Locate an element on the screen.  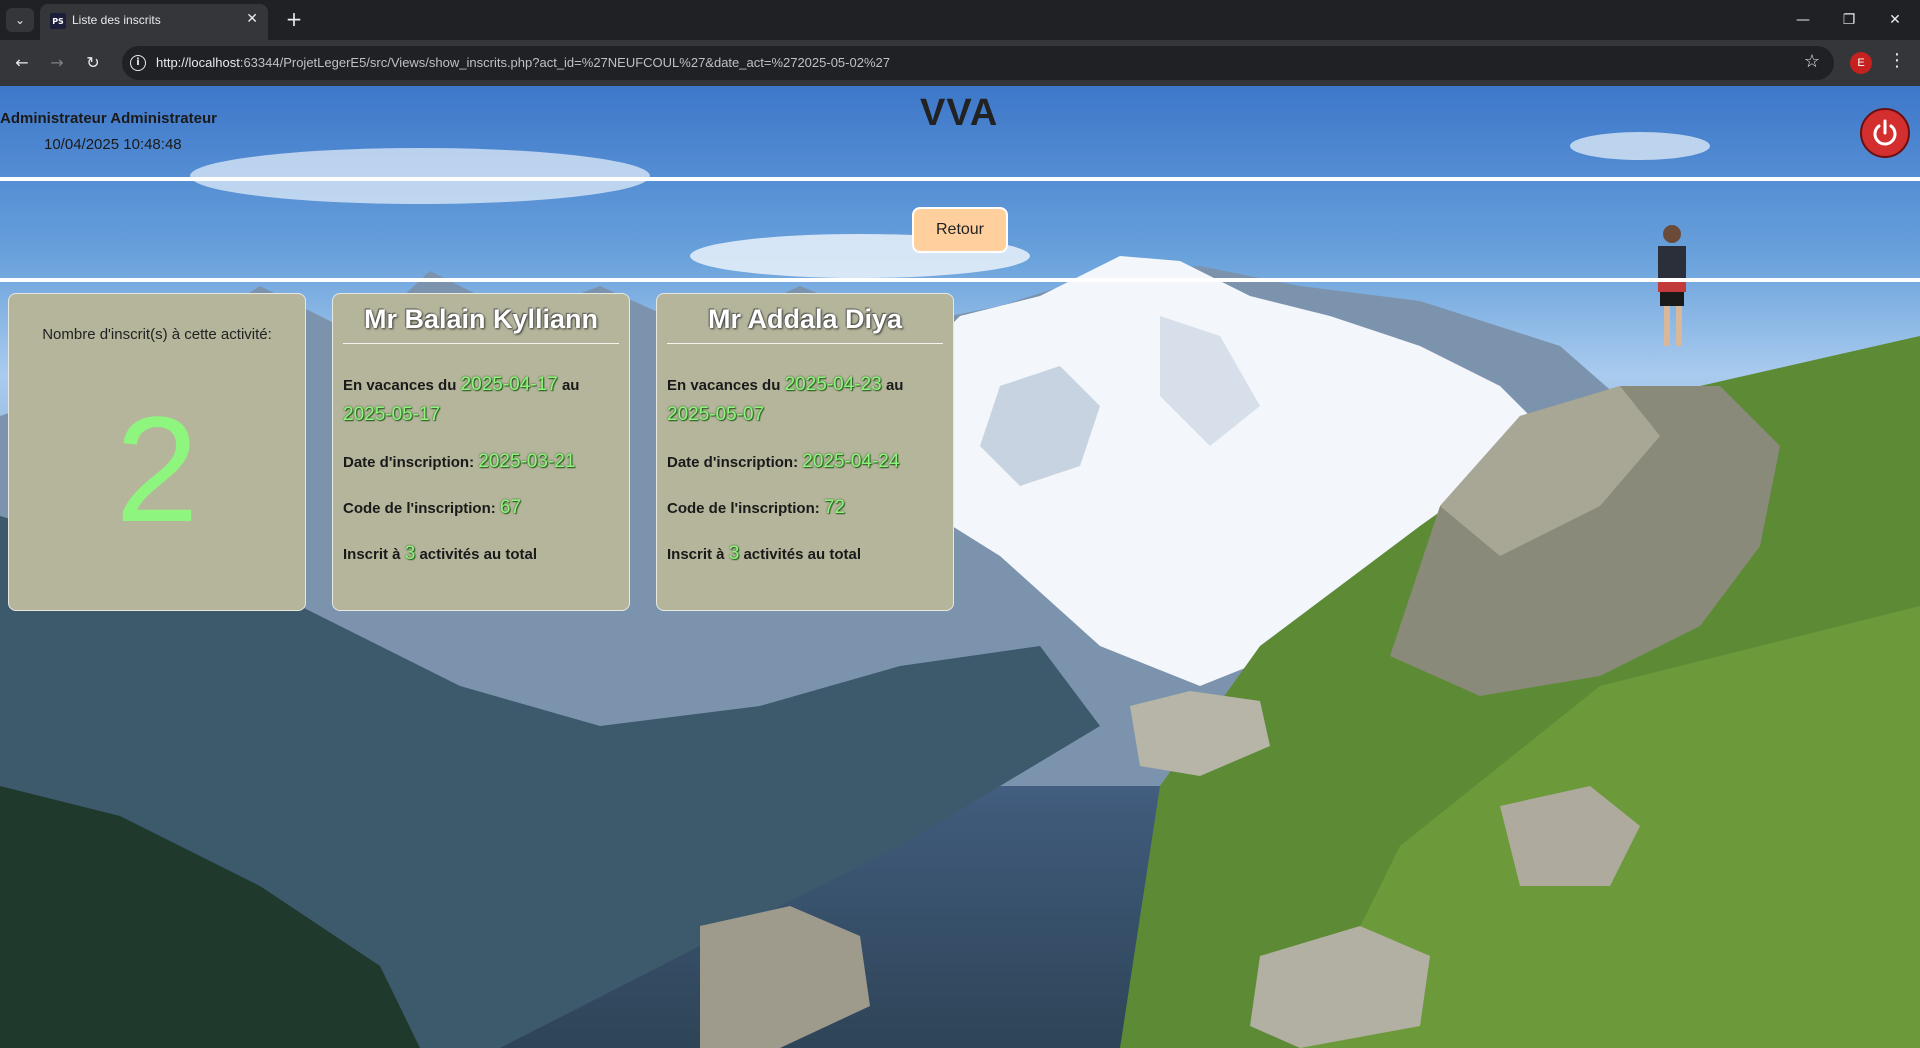
vacances-line: En vacances du 2025-04-17 au 2025-05-17 is located at coordinates (461, 399).